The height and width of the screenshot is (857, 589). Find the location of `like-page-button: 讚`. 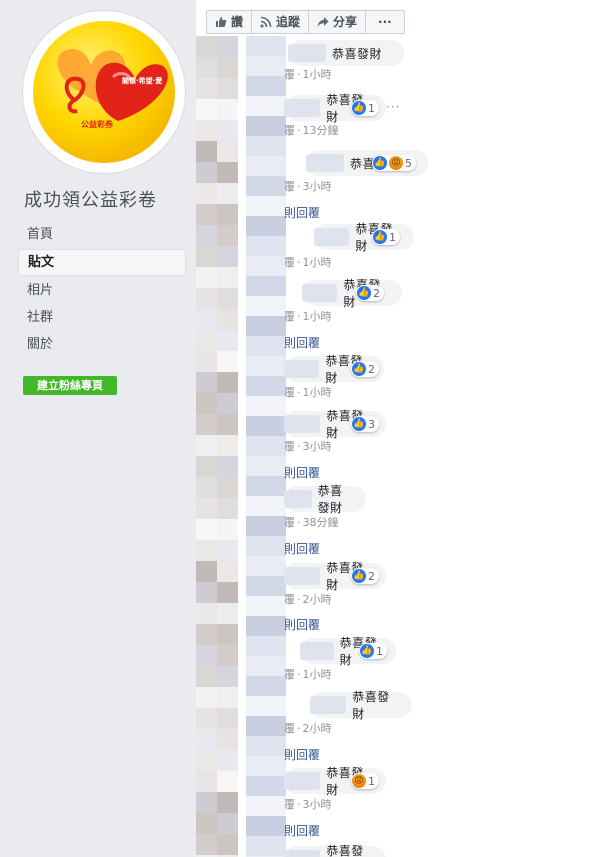

like-page-button: 讚 is located at coordinates (230, 22).